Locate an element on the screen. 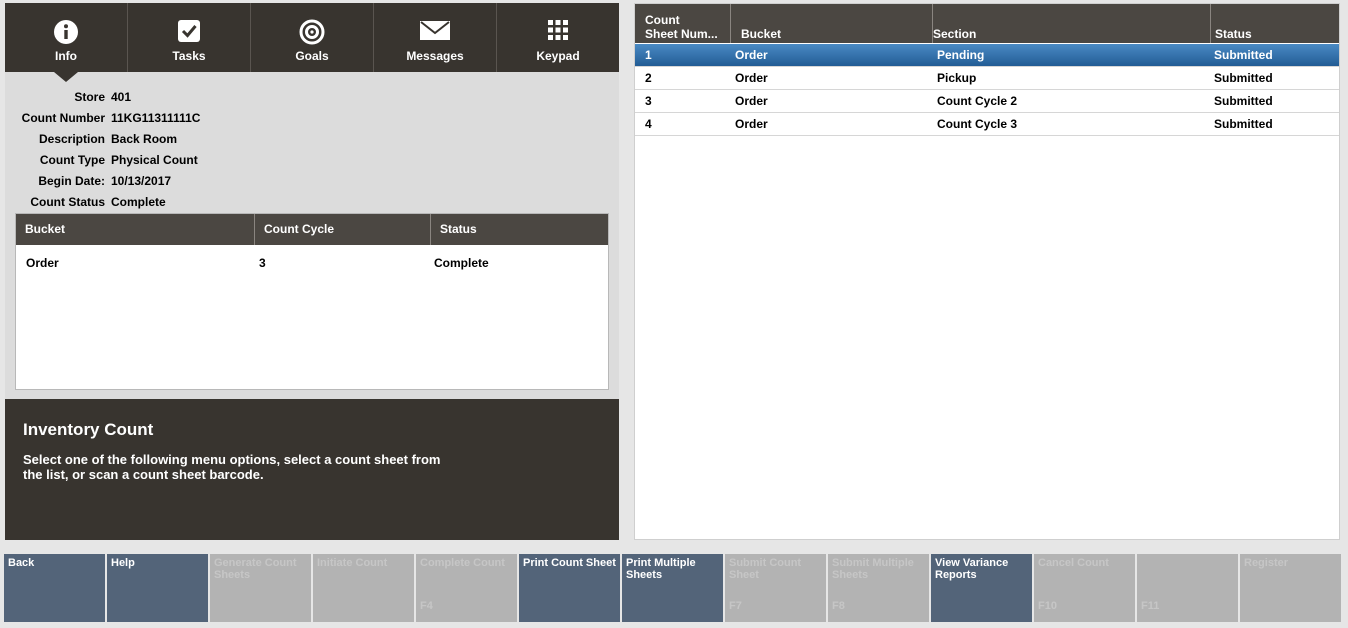 Image resolution: width=1348 pixels, height=628 pixels. info-row-count-status: Count Status Complete is located at coordinates (85, 202).